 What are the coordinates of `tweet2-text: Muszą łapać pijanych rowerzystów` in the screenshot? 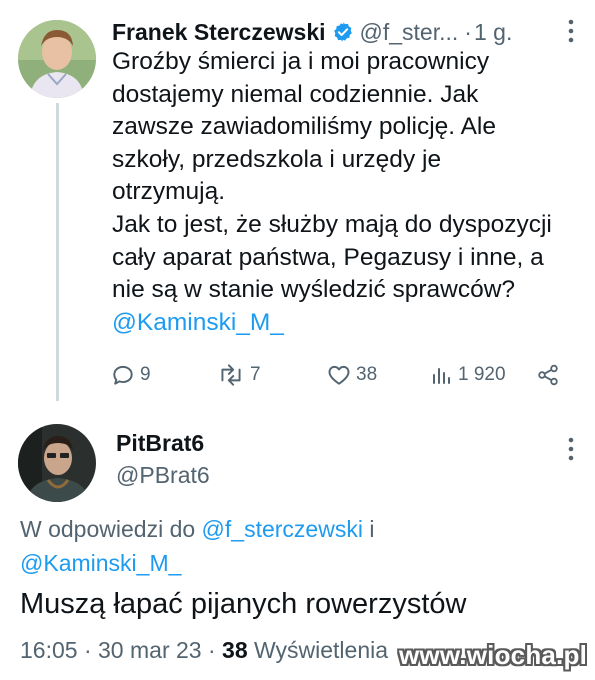 It's located at (243, 604).